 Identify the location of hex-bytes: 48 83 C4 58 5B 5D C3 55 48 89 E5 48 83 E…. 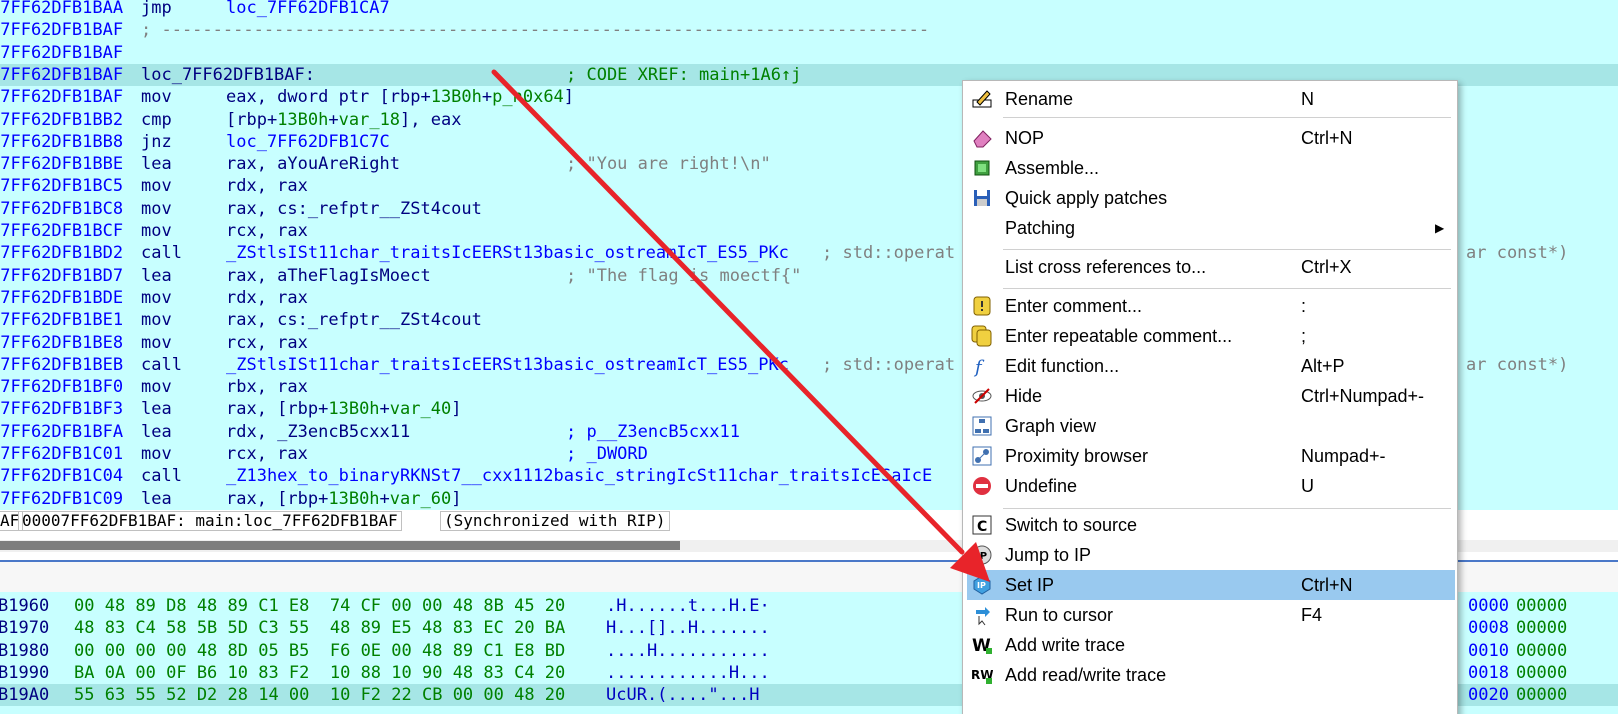
(320, 628).